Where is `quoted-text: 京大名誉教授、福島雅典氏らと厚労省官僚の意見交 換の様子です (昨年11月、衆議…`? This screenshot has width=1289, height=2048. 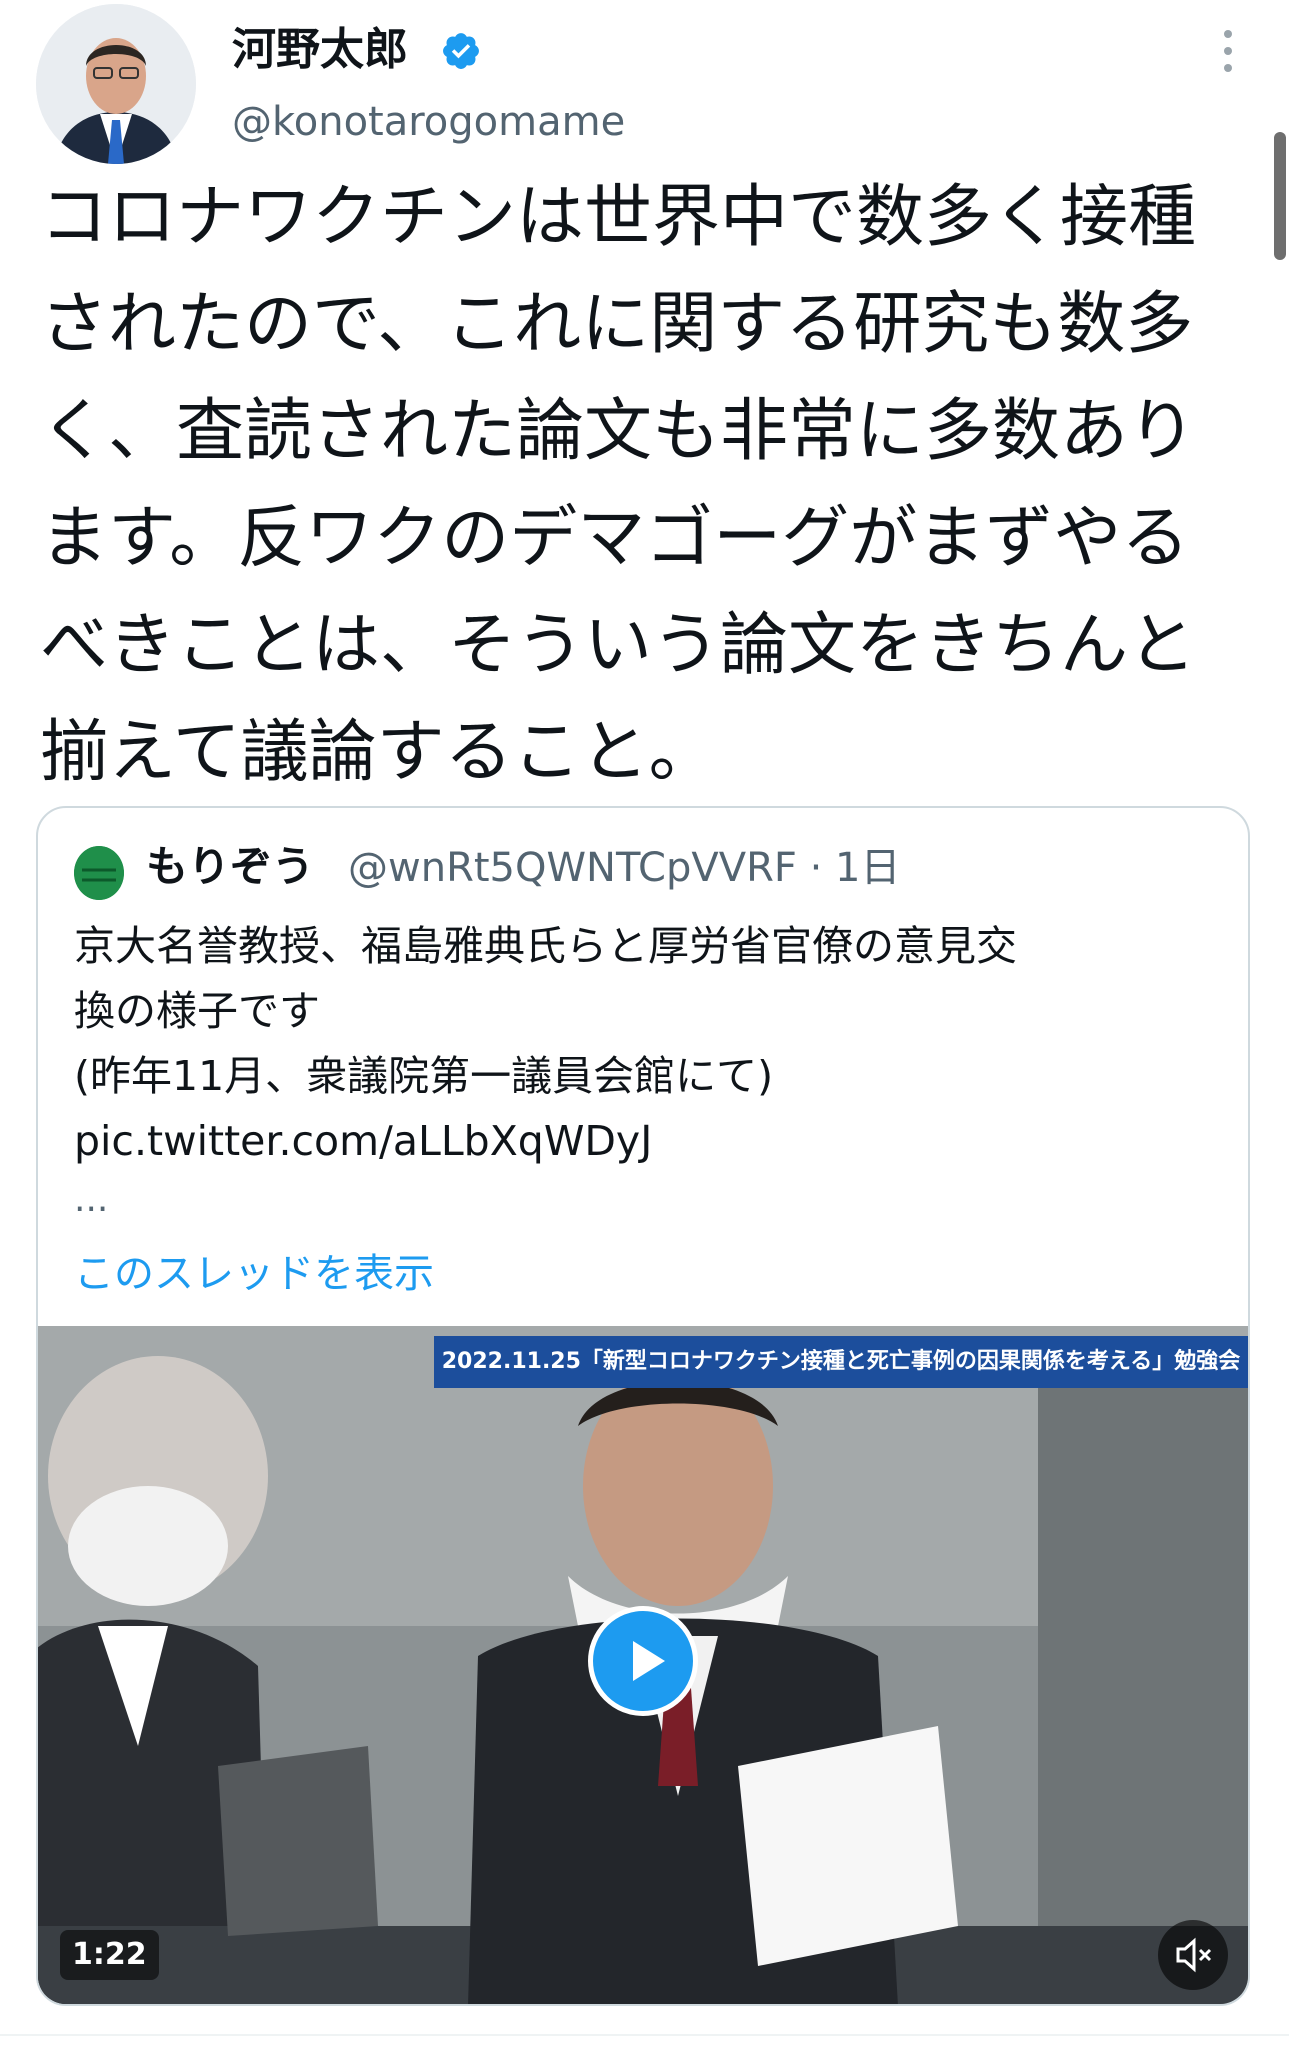
quoted-text: 京大名誉教授、福島雅典氏らと厚労省官僚の意見交 換の様子です (昨年11月、衆議… is located at coordinates (545, 1043).